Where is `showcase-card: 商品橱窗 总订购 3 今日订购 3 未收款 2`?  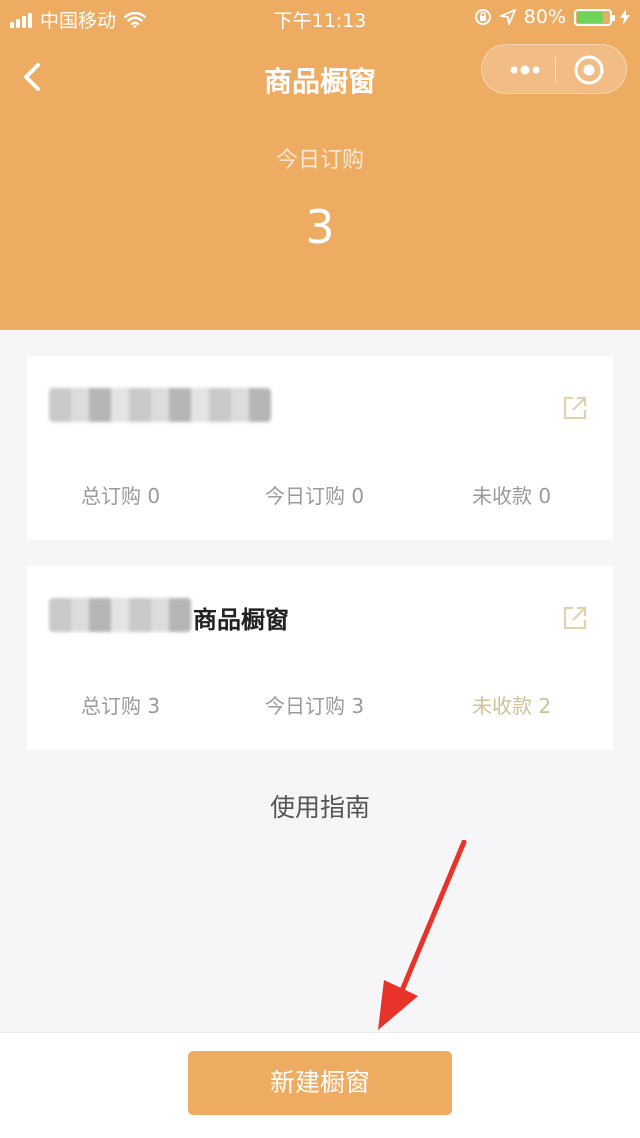 showcase-card: 商品橱窗 总订购 3 今日订购 3 未收款 2 is located at coordinates (320, 658).